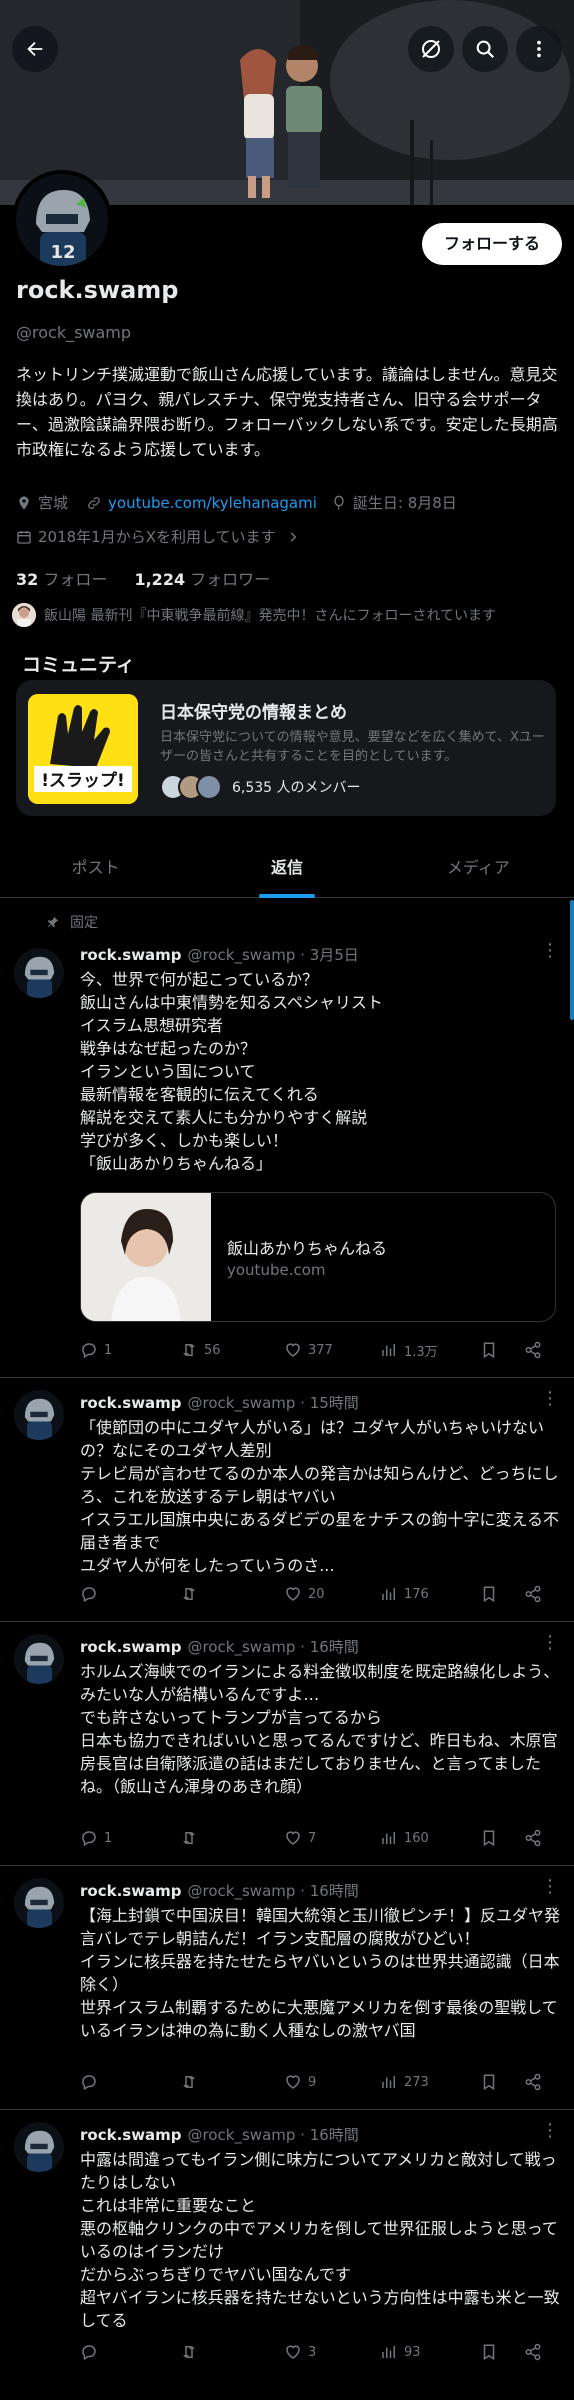 The height and width of the screenshot is (2400, 574). I want to click on repost-button: 56, so click(200, 1350).